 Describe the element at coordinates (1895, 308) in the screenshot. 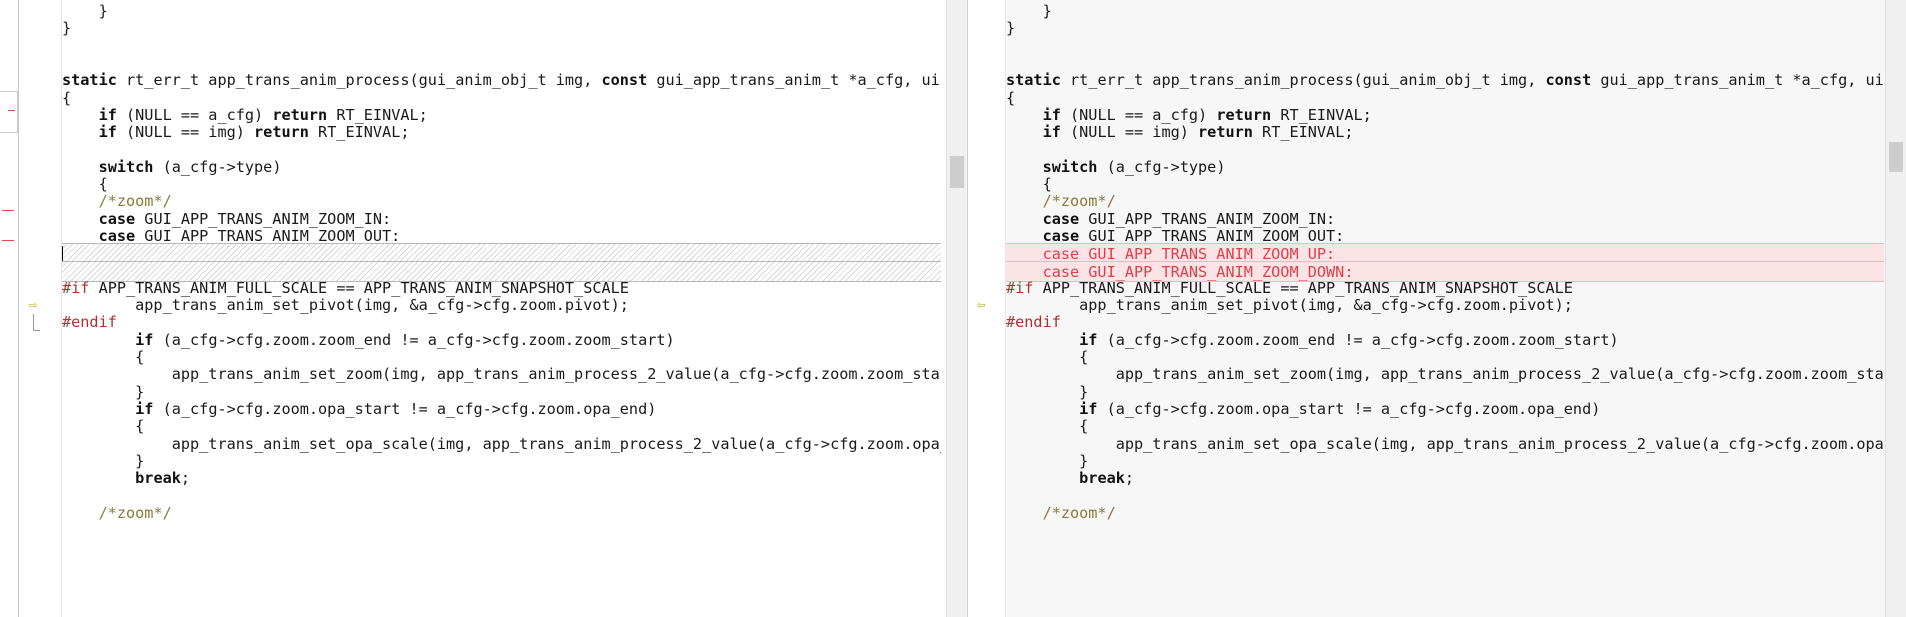

I see `right-vertical-scrollbar` at that location.